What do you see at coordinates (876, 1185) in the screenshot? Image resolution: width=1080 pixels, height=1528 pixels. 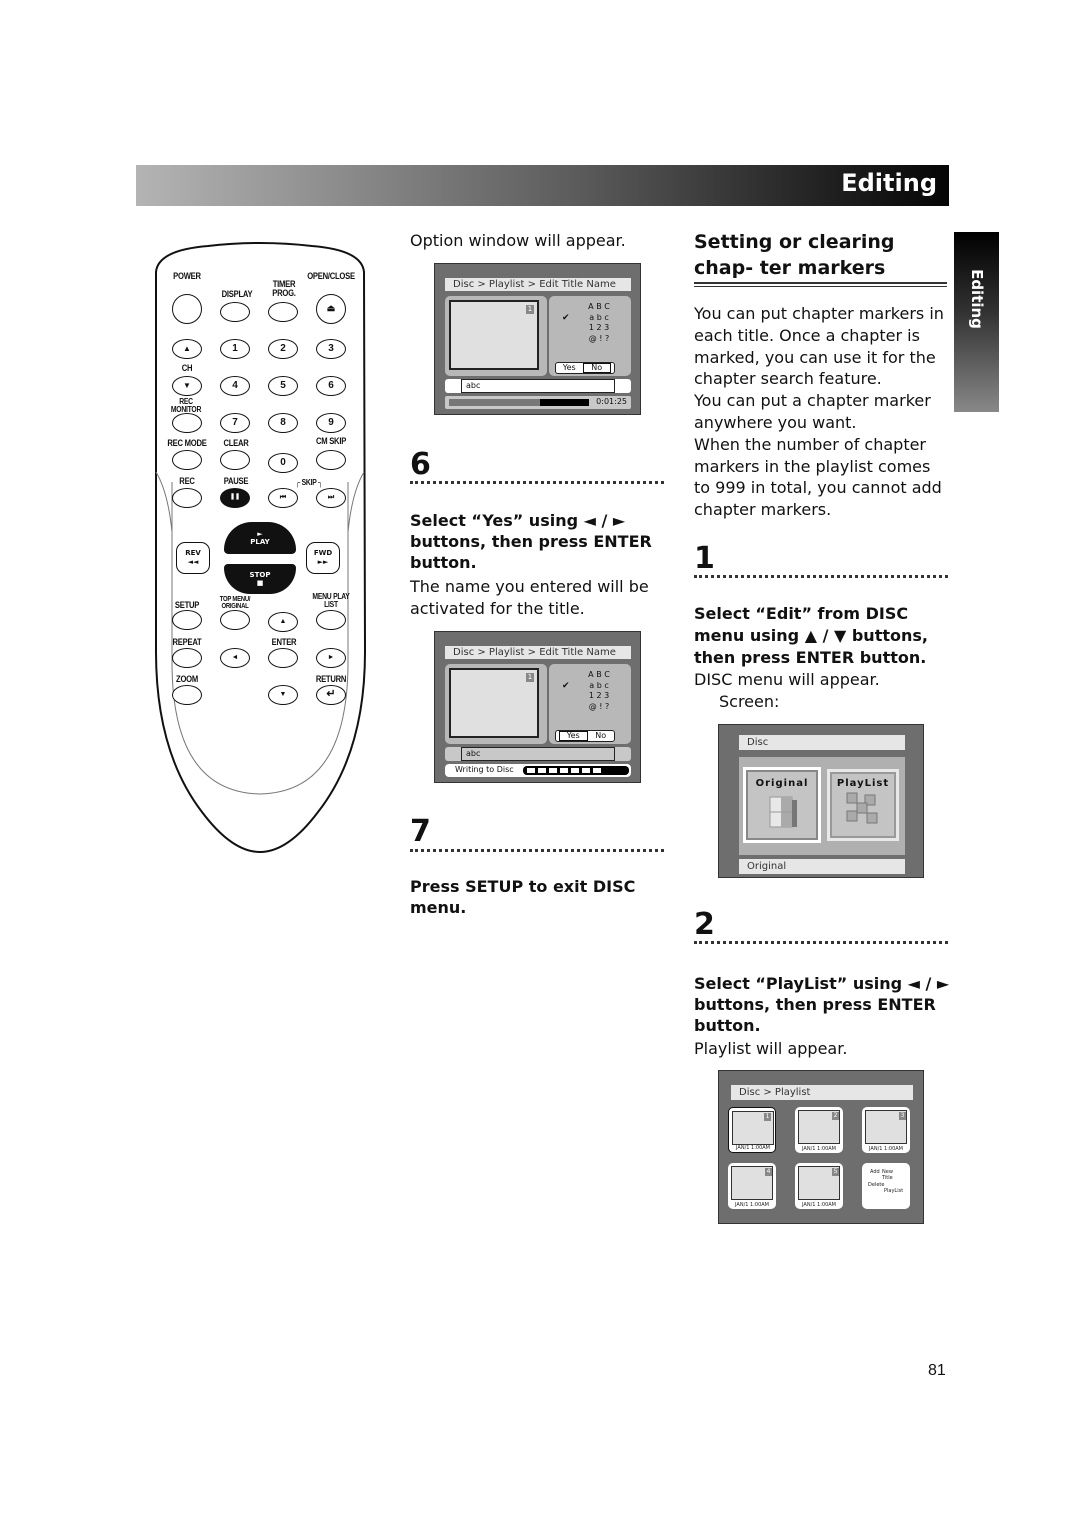 I see `delete-action: Delete` at bounding box center [876, 1185].